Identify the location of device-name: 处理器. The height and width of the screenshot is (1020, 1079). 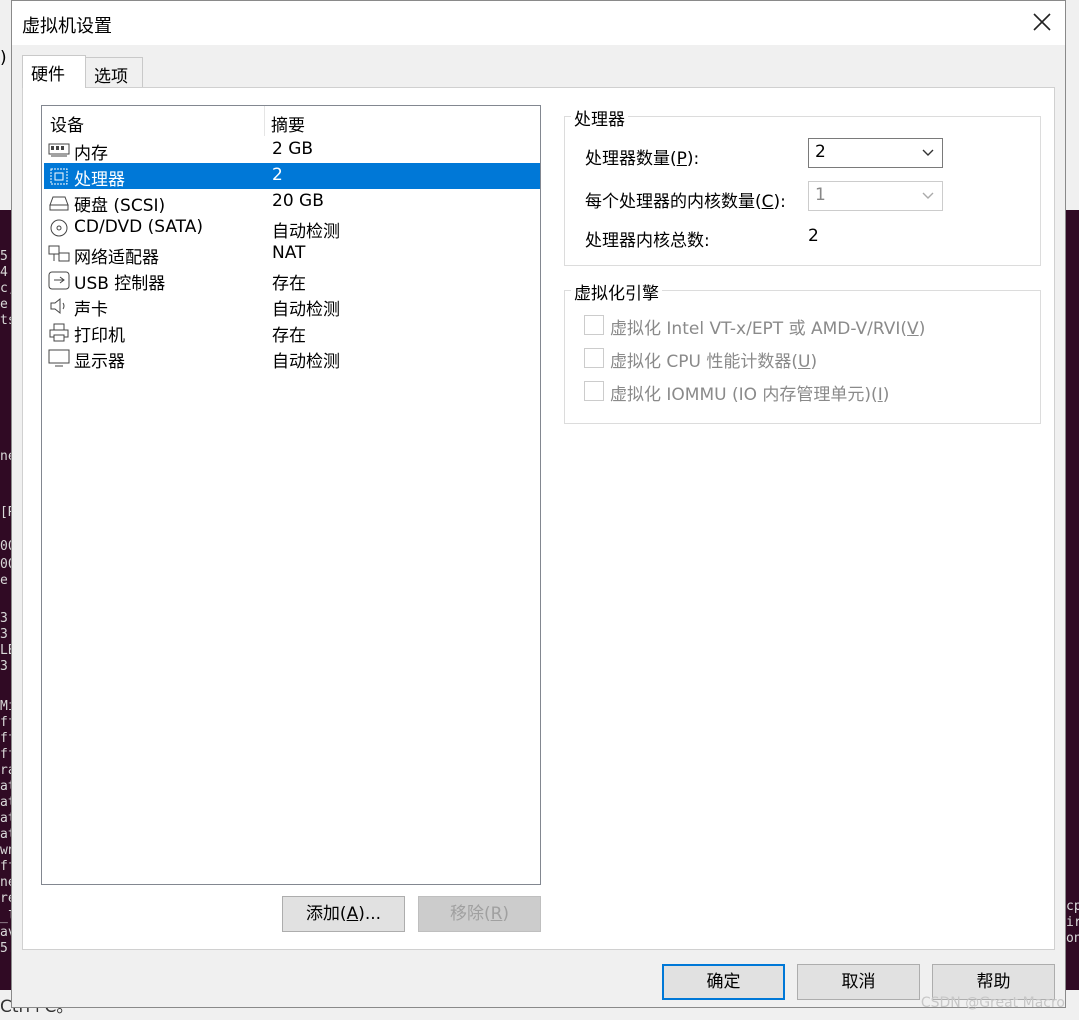
(99, 180).